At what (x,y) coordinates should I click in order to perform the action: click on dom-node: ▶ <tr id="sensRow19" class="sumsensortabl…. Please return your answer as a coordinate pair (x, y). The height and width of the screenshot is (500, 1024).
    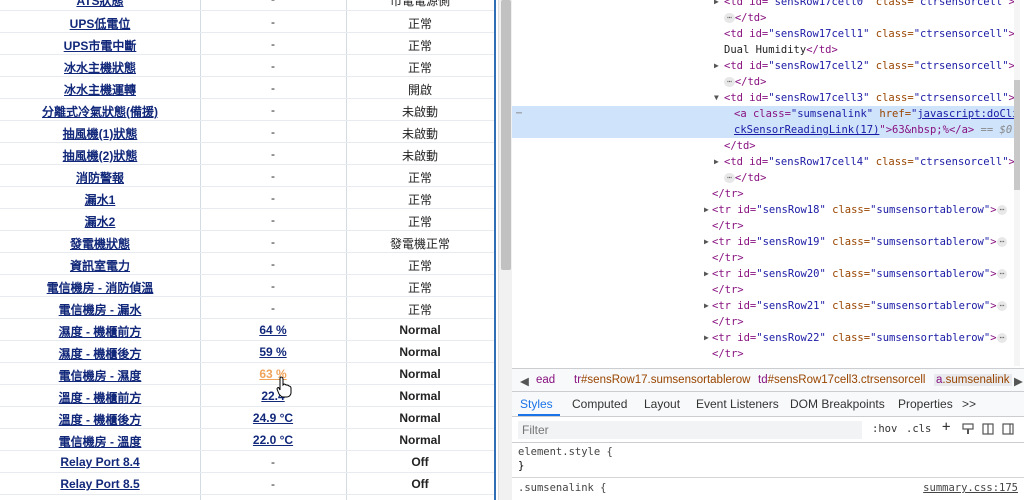
    Looking at the image, I should click on (766, 242).